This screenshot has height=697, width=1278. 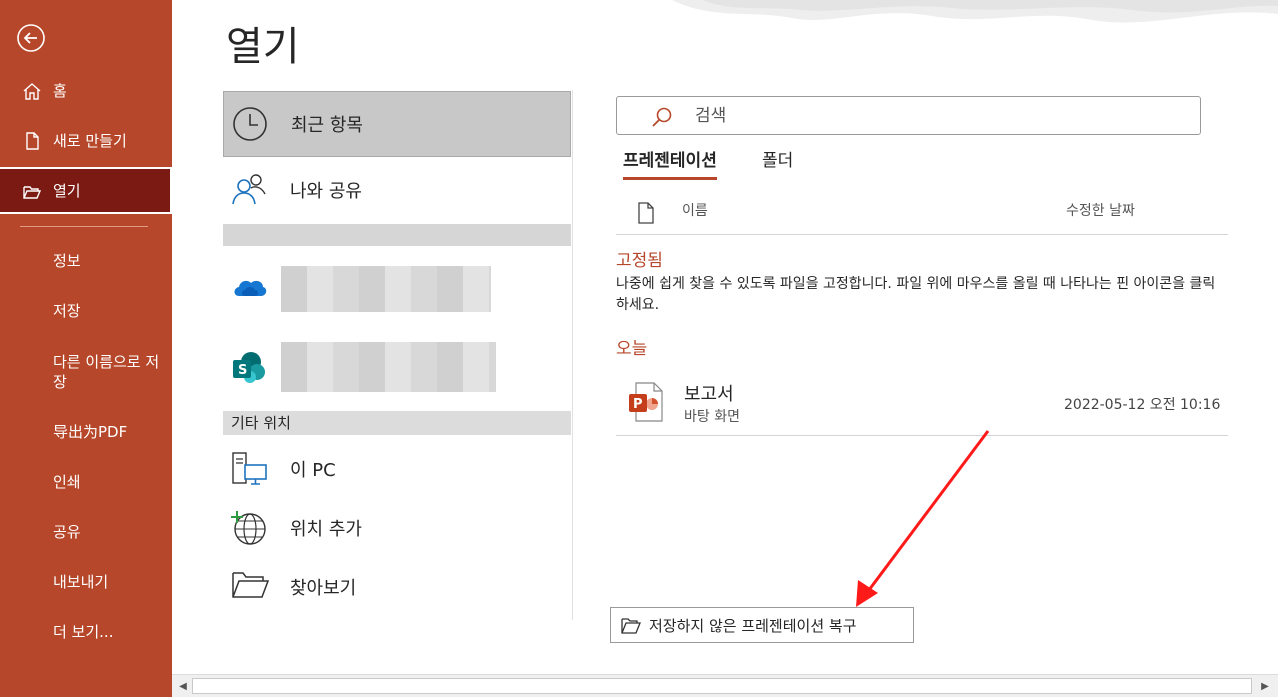 What do you see at coordinates (646, 213) in the screenshot?
I see `file-type-icon` at bounding box center [646, 213].